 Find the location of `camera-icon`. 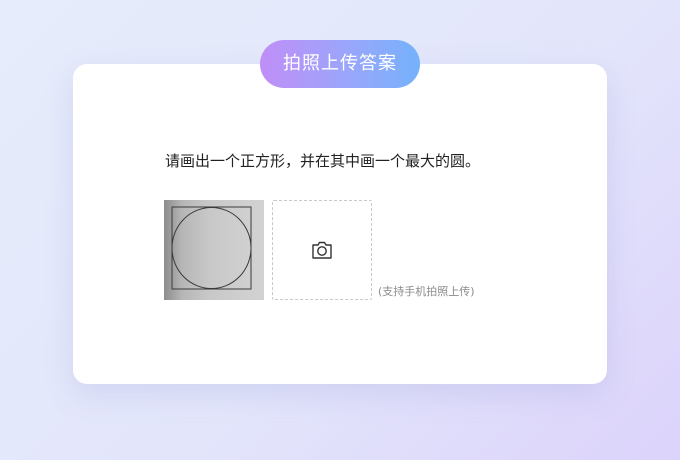

camera-icon is located at coordinates (322, 250).